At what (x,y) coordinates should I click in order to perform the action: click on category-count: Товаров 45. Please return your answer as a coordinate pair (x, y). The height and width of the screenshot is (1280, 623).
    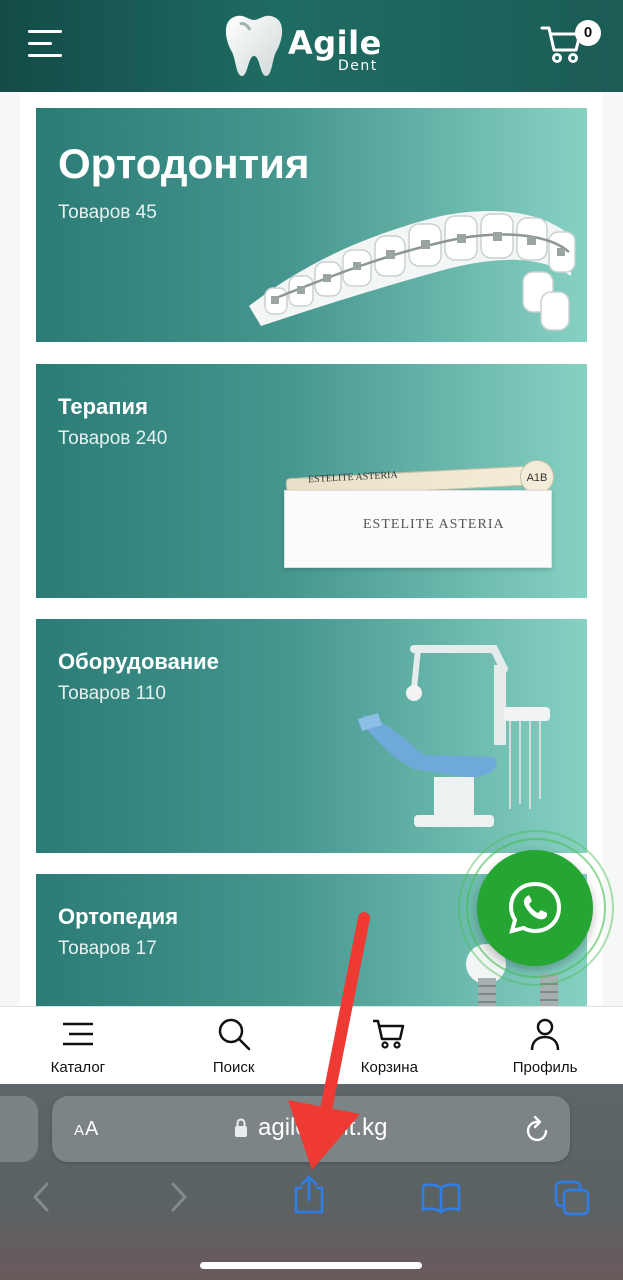
    Looking at the image, I should click on (107, 212).